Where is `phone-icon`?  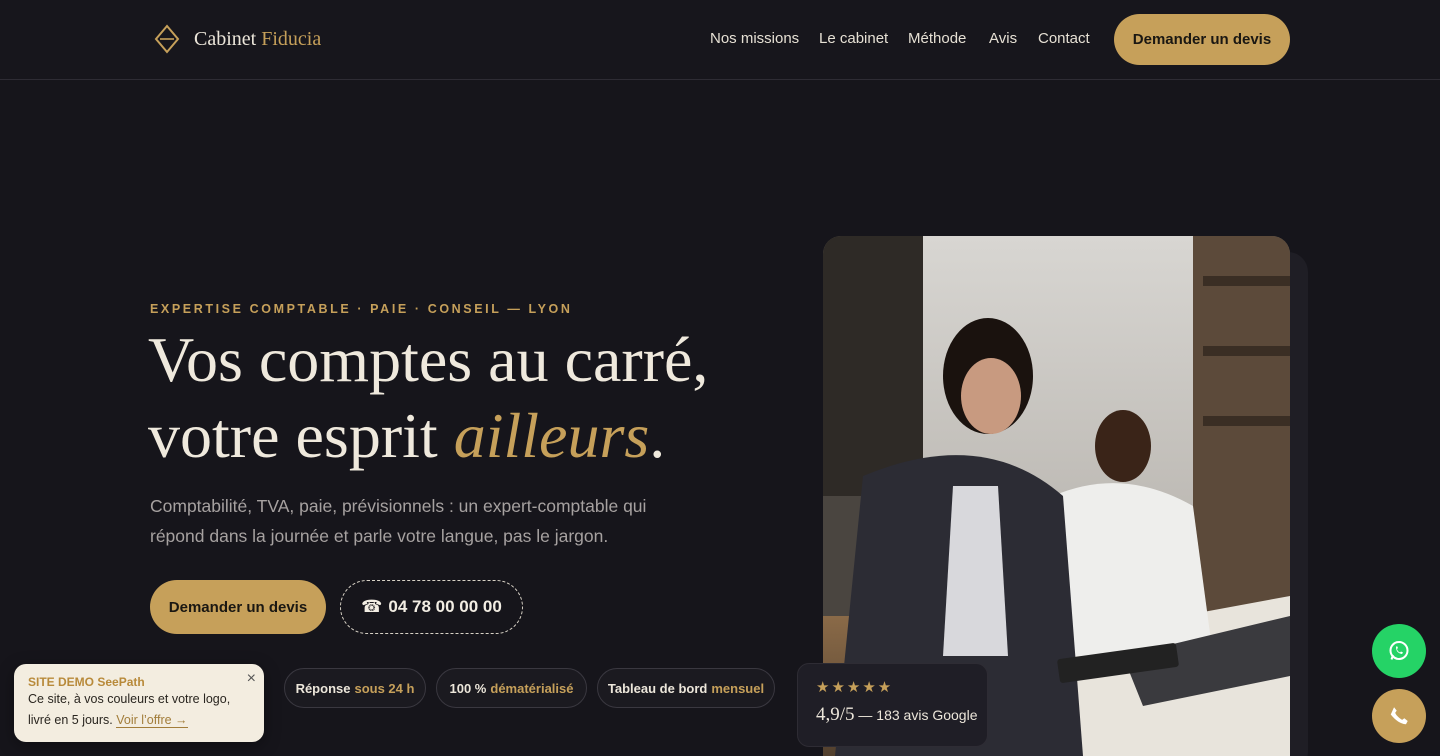 phone-icon is located at coordinates (1399, 716).